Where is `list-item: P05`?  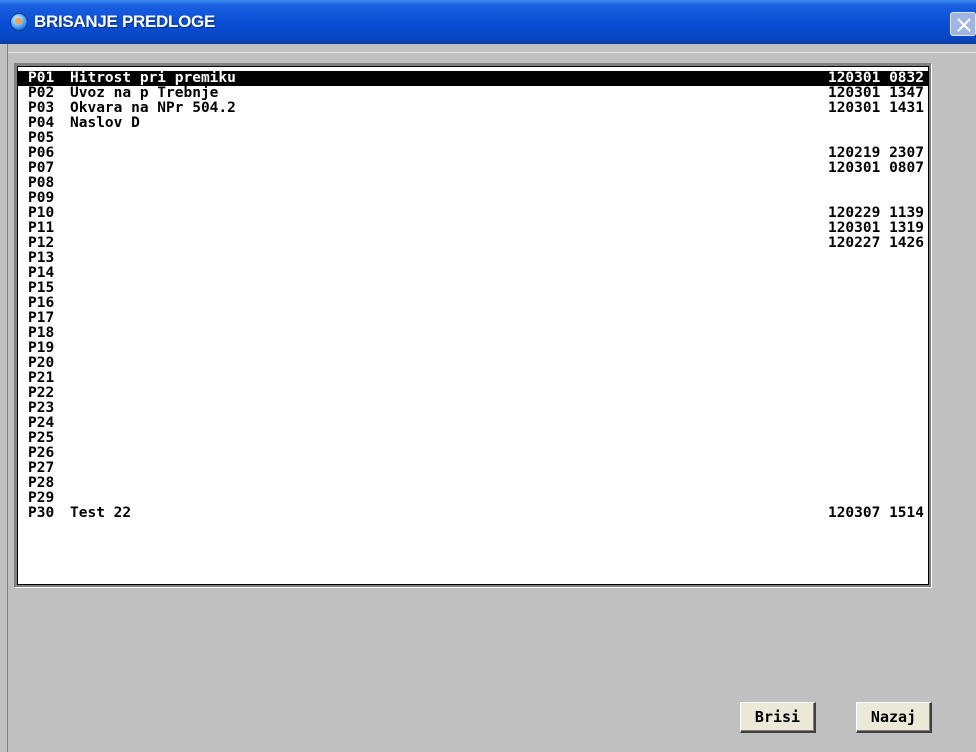 list-item: P05 is located at coordinates (473, 138).